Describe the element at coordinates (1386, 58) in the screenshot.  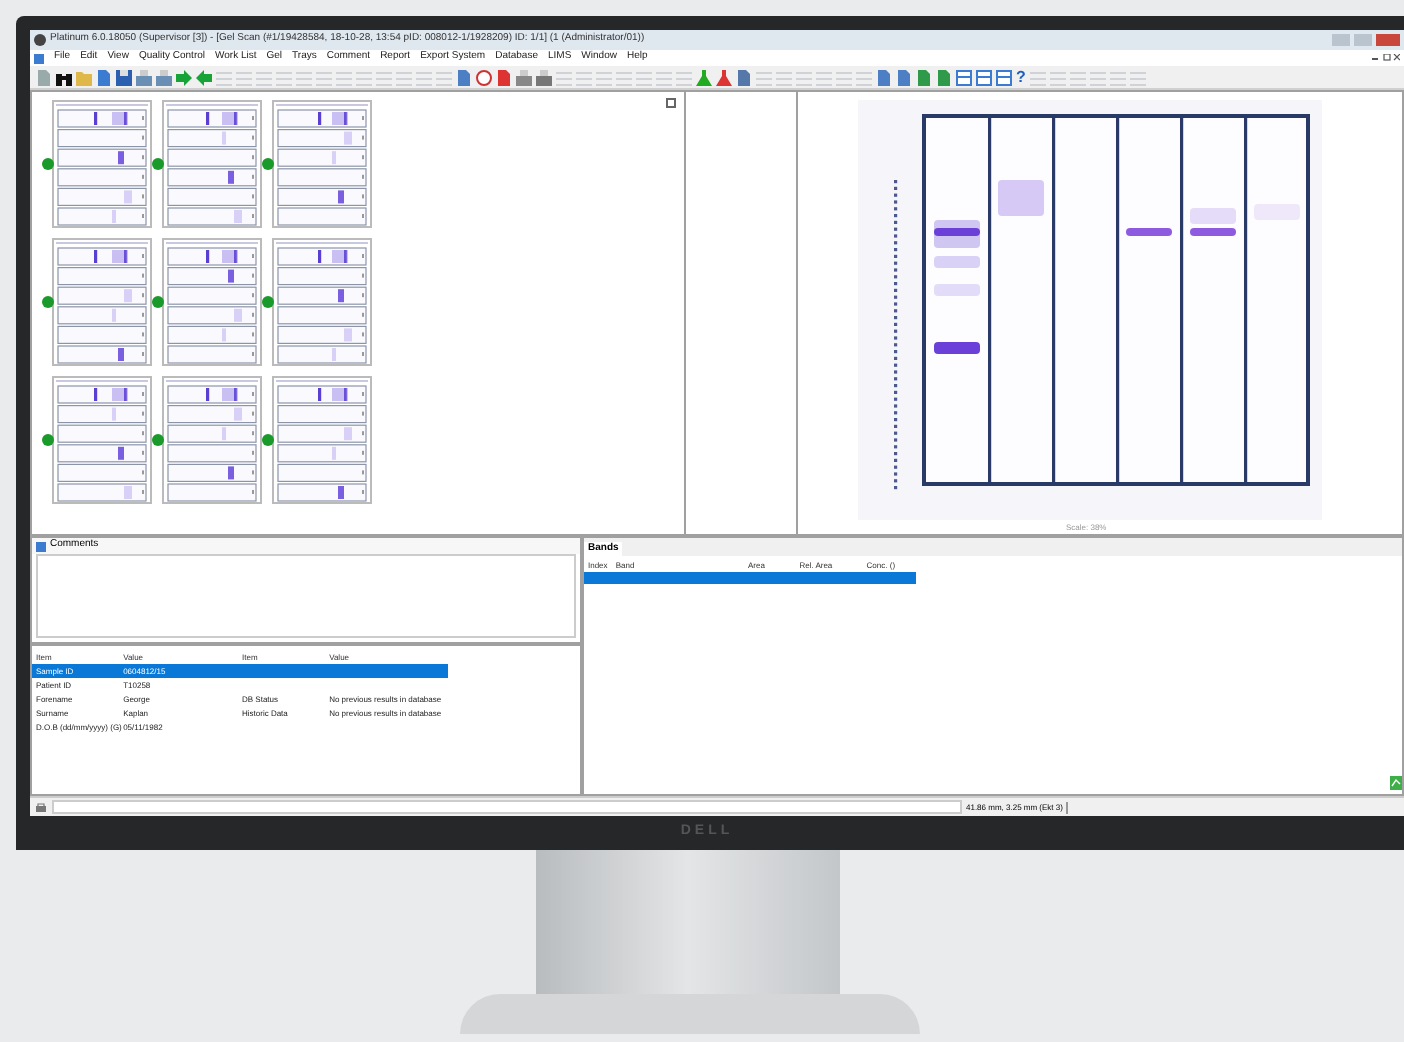
I see `mdi-buttons-icon` at that location.